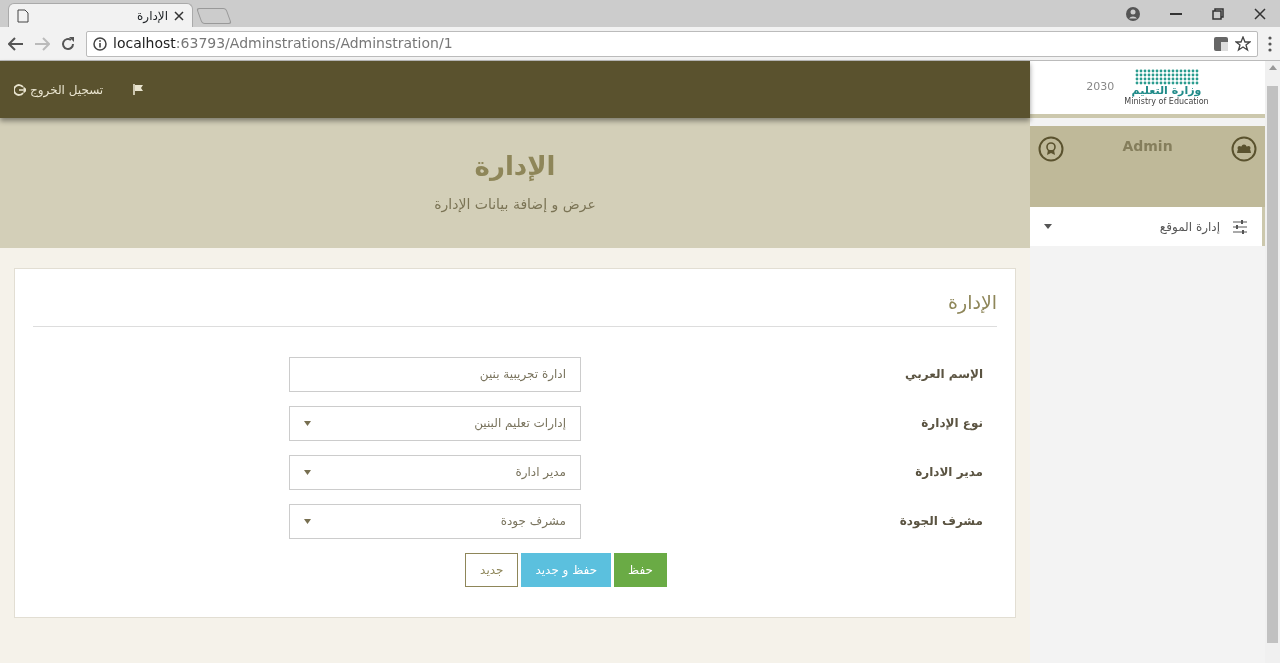 This screenshot has width=1280, height=663. Describe the element at coordinates (1272, 364) in the screenshot. I see `scrollbar-thumb` at that location.